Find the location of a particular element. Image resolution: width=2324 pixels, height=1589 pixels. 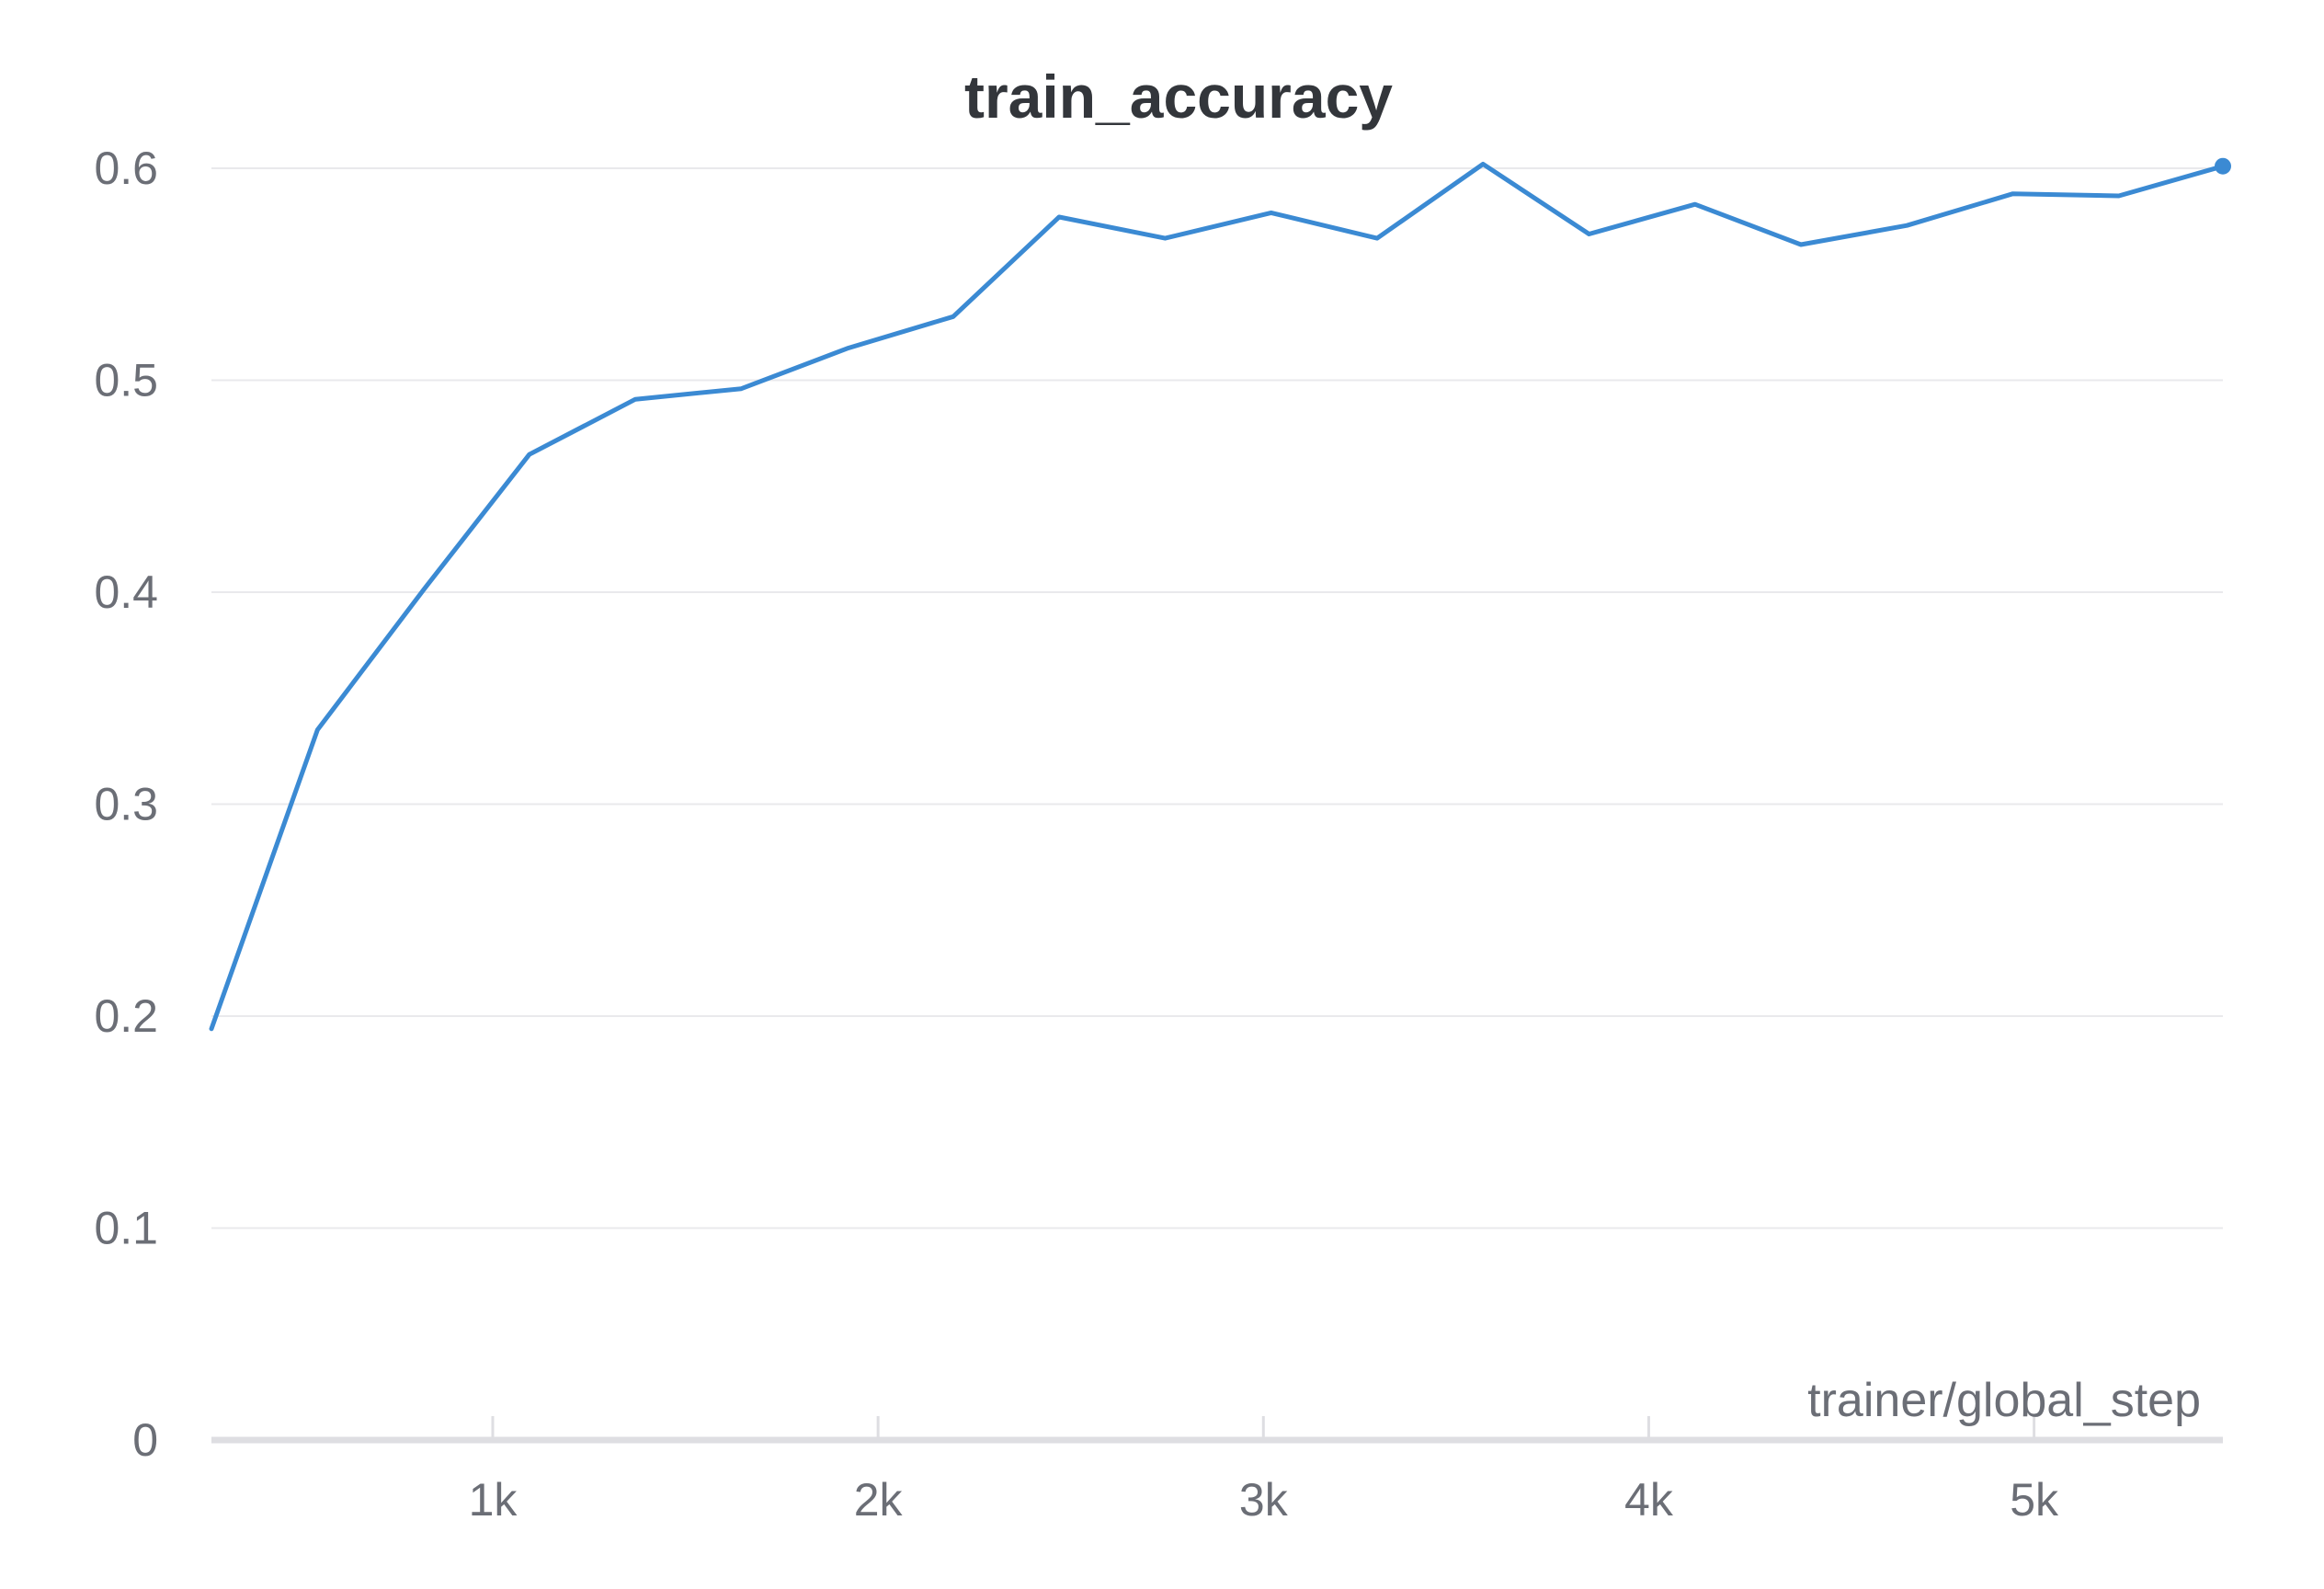

y-tick-label: 0.4 is located at coordinates (126, 592).